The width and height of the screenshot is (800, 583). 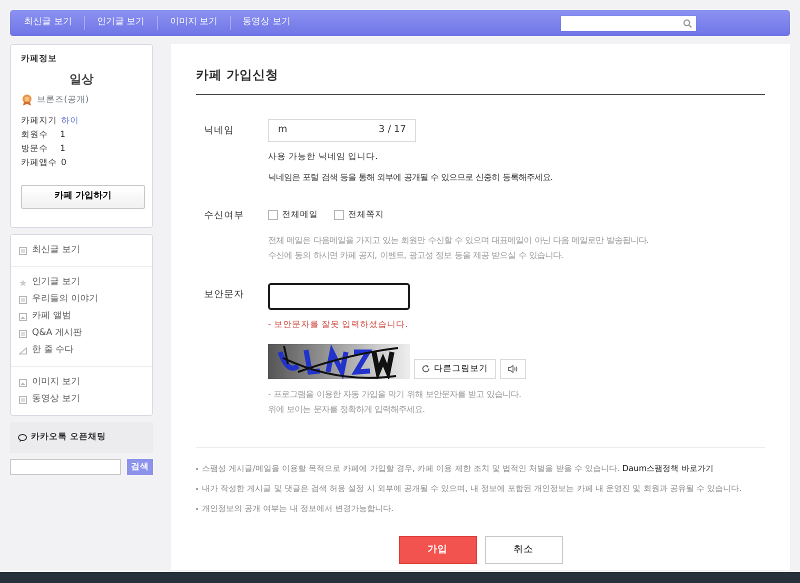 I want to click on sidebar-menu-item: 최신글 보기, so click(x=81, y=250).